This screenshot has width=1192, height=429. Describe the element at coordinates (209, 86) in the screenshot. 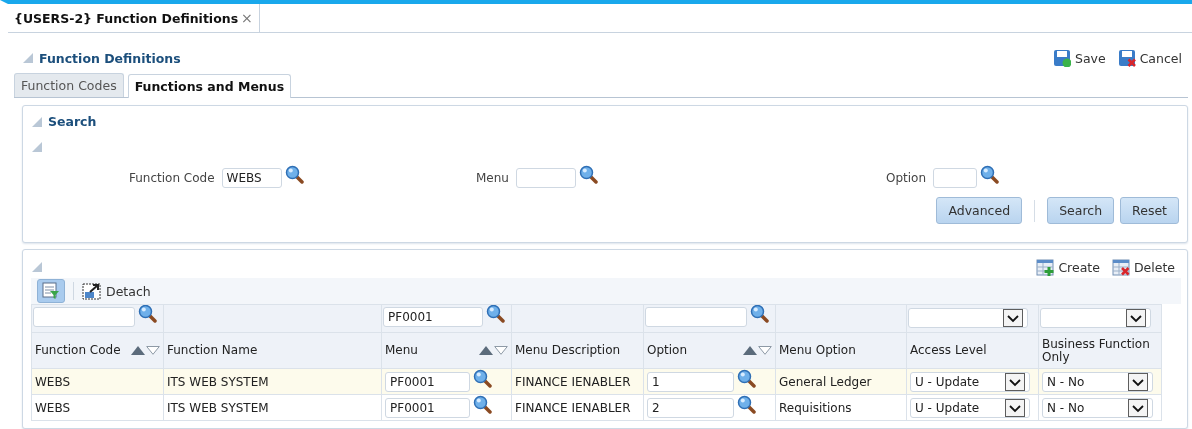

I see `tab: Functions and Menus` at that location.